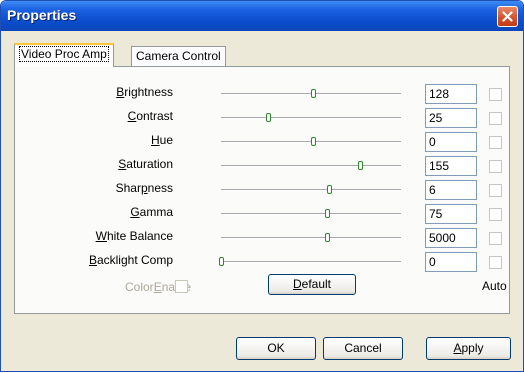  Describe the element at coordinates (130, 260) in the screenshot. I see `backlight-comp-label: Backlight Comp` at that location.